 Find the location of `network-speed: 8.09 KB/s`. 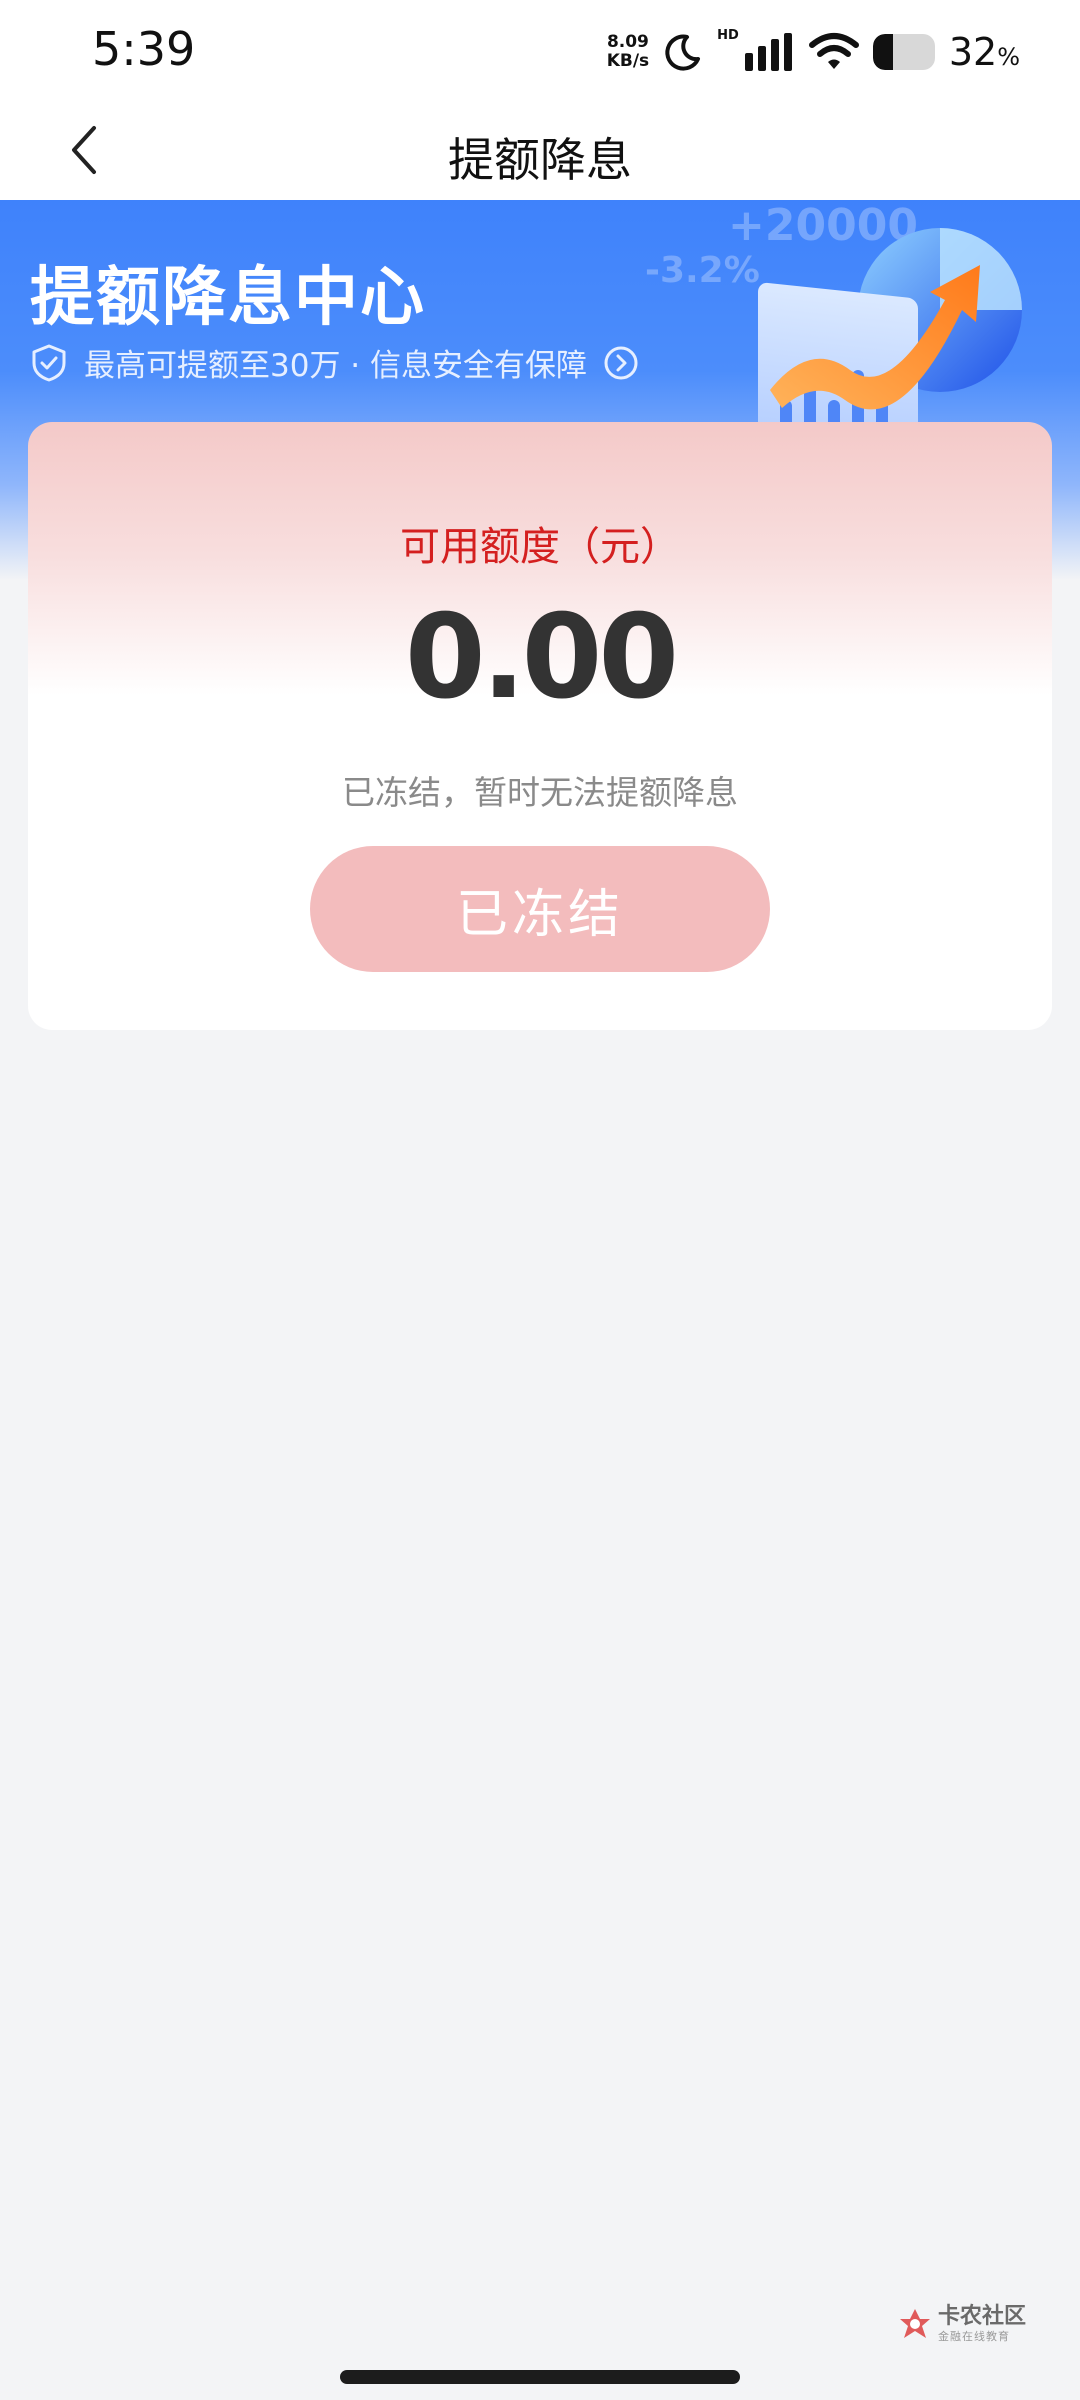

network-speed: 8.09 KB/s is located at coordinates (628, 52).